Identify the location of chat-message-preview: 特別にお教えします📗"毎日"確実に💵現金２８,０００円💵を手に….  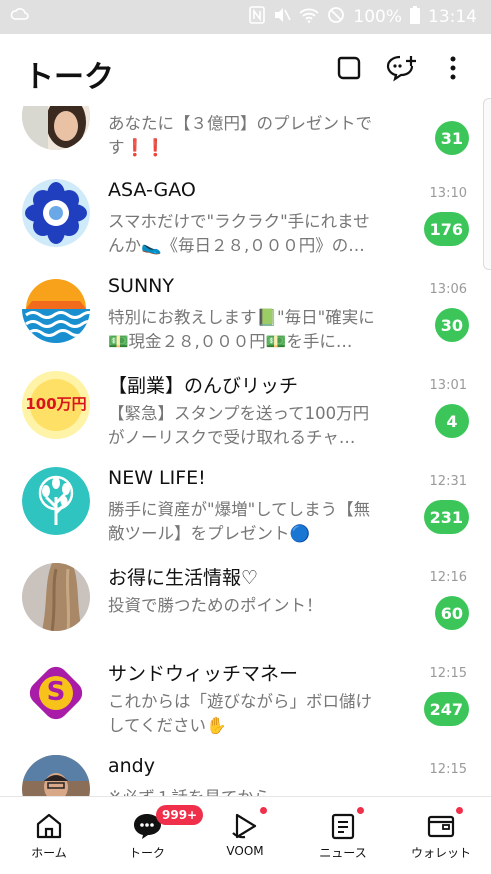
(241, 329).